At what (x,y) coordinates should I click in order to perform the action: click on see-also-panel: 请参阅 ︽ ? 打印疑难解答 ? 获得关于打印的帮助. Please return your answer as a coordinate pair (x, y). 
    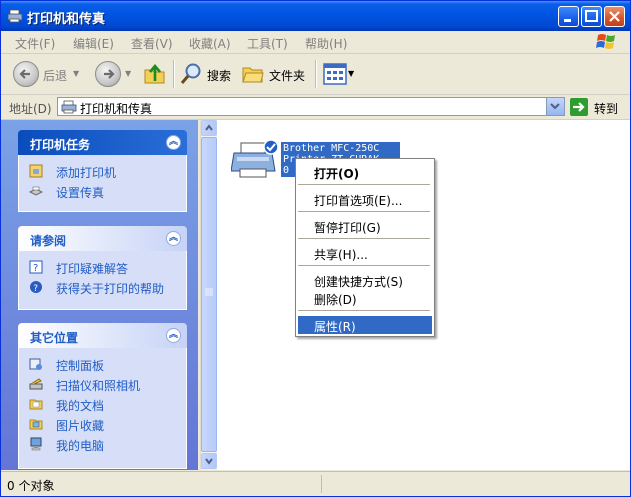
    Looking at the image, I should click on (102, 268).